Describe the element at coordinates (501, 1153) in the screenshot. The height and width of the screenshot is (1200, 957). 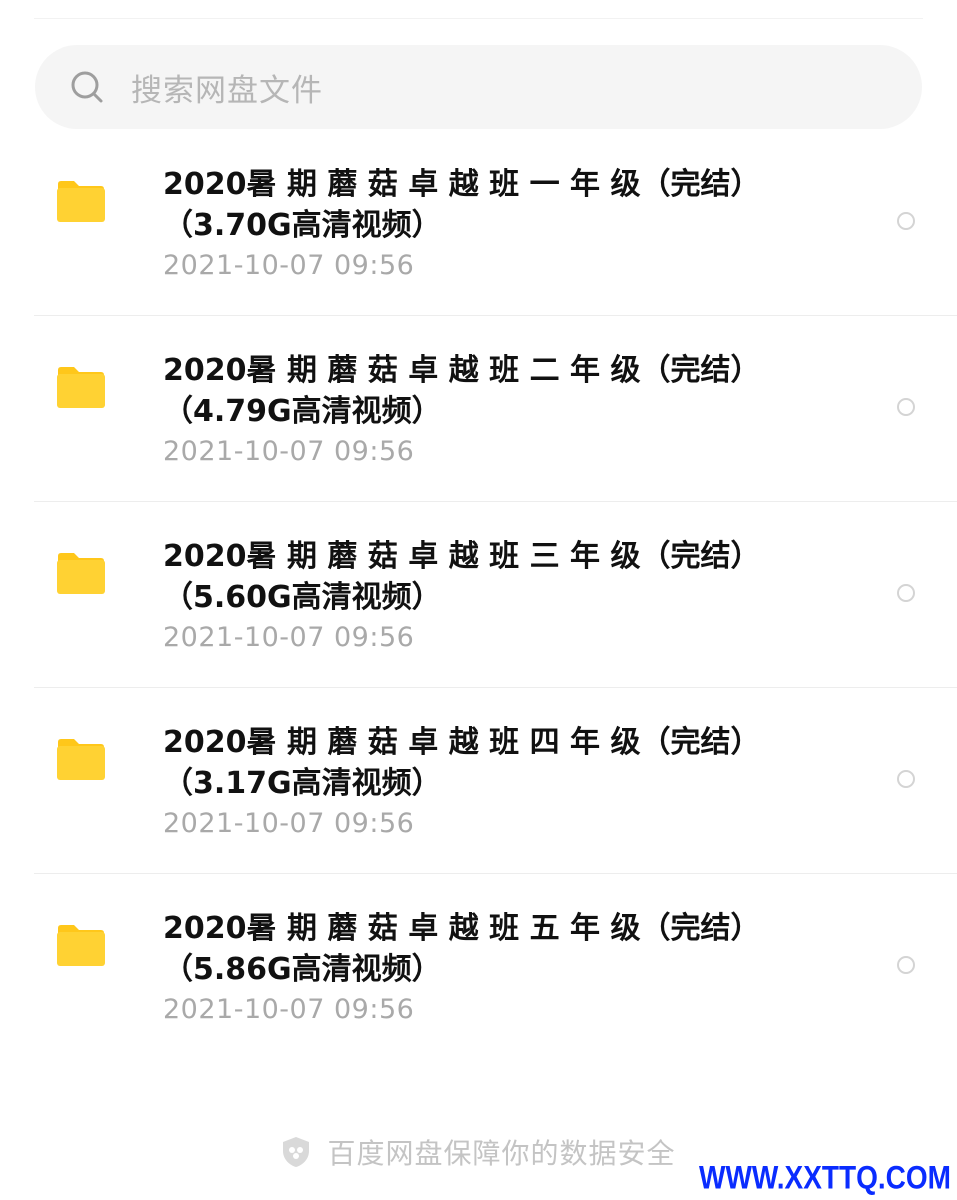
I see `footer-security-text: 百度网盘保障你的数据安全` at that location.